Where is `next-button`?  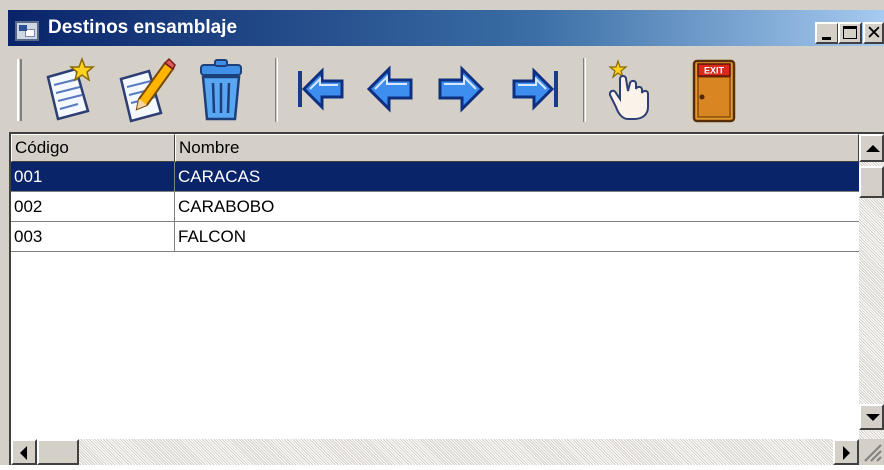
next-button is located at coordinates (460, 89).